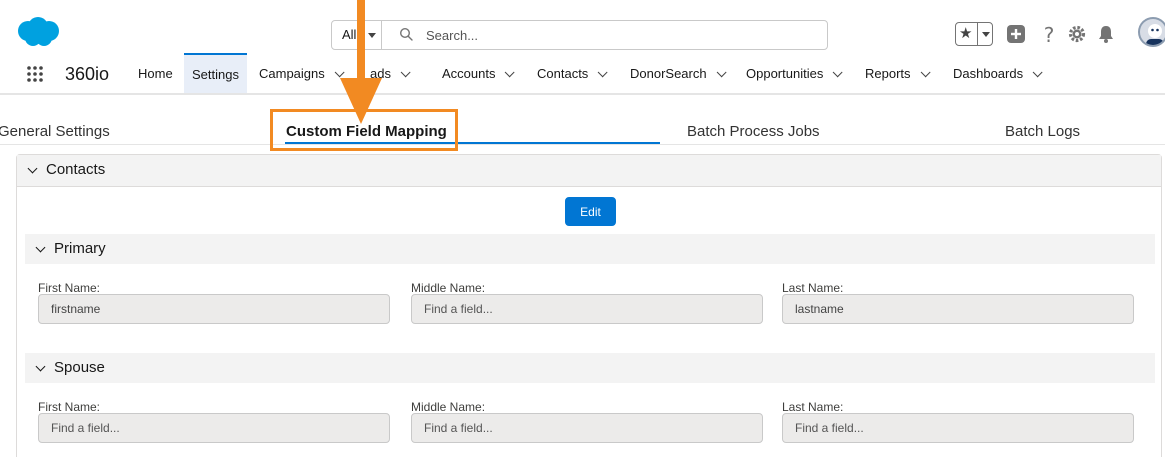 The height and width of the screenshot is (457, 1165). I want to click on section-title: Spouse, so click(79, 367).